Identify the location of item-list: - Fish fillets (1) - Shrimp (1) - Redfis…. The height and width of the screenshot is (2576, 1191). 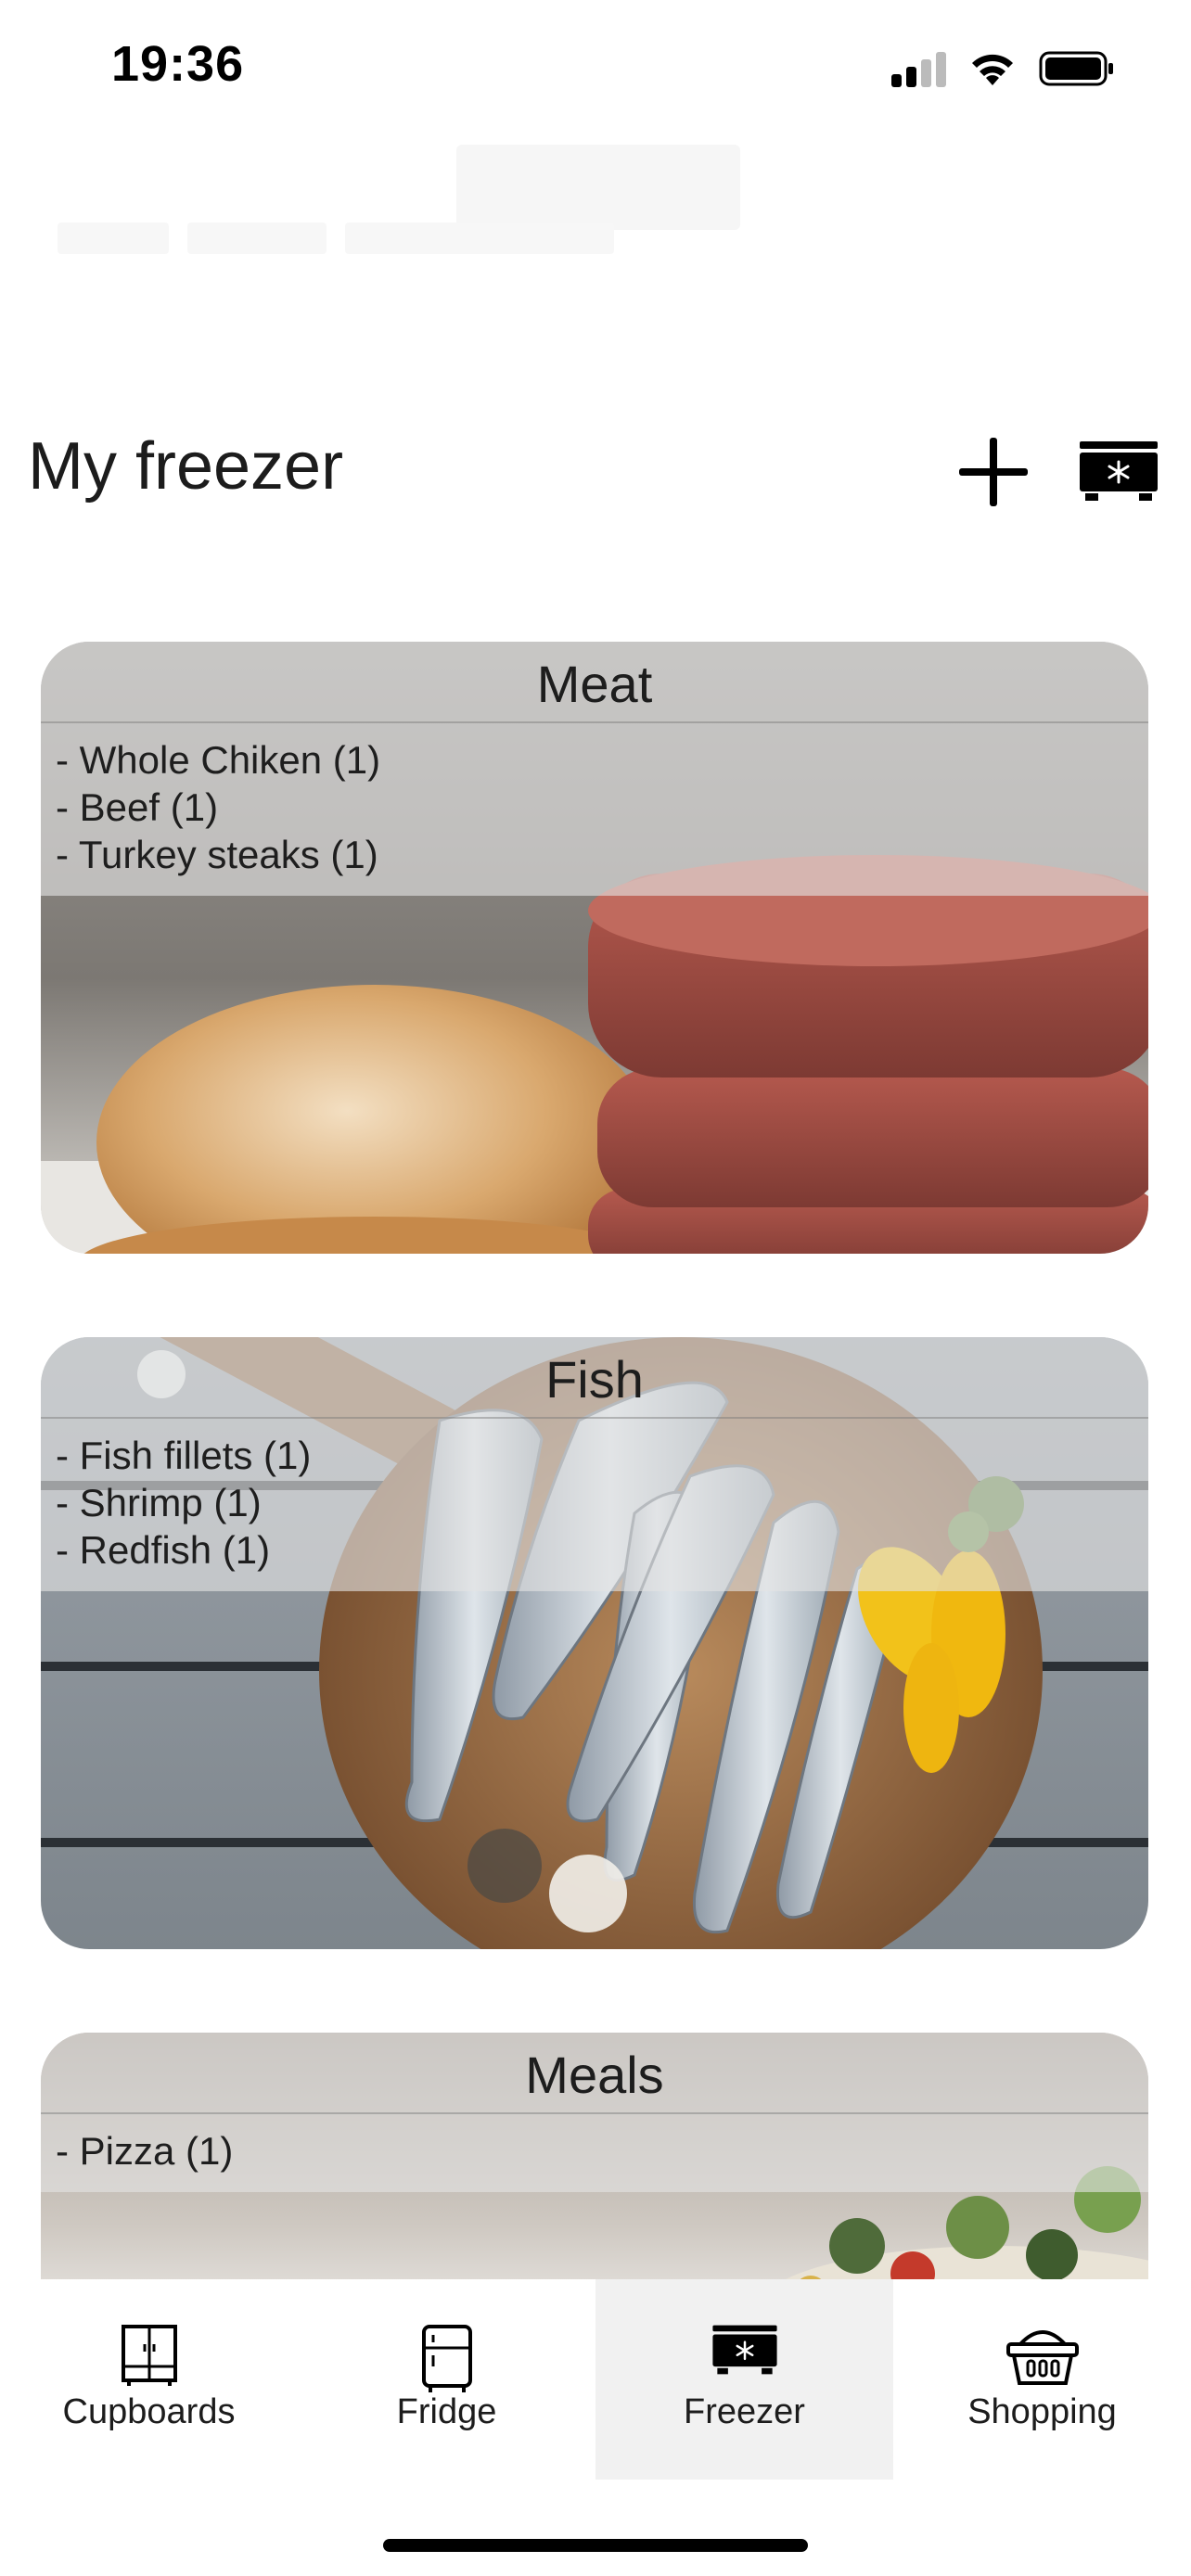
(594, 1497).